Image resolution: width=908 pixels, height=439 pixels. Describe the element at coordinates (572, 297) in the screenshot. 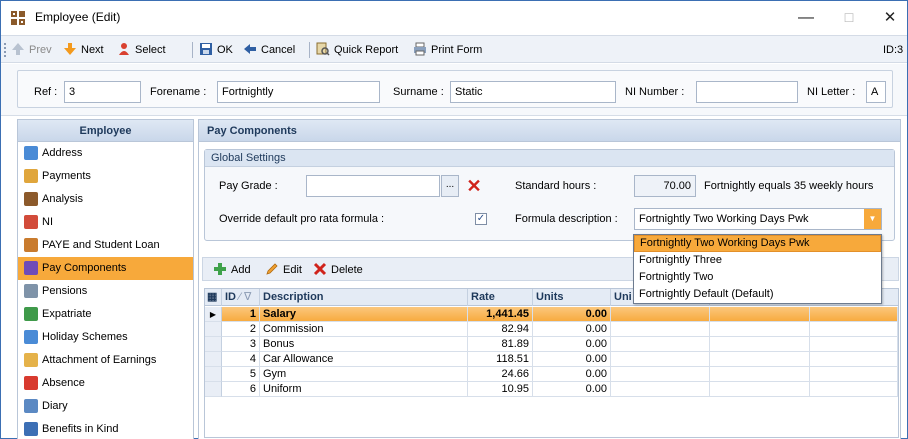

I see `column-header-units: Units` at that location.